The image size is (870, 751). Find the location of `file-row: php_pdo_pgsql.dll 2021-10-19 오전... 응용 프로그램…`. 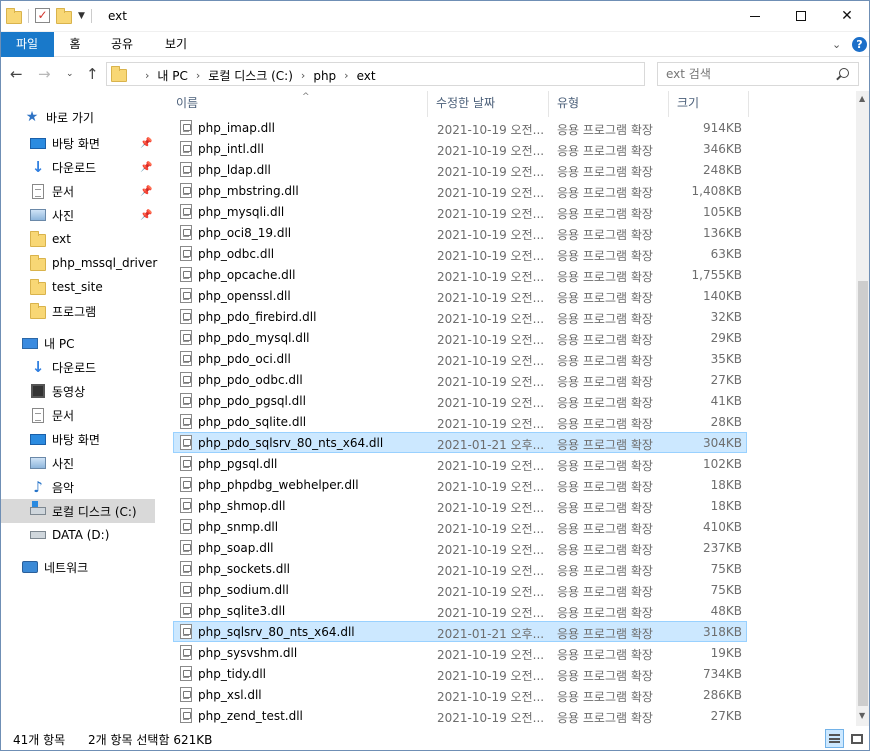

file-row: php_pdo_pgsql.dll 2021-10-19 오전... 응용 프로그램… is located at coordinates (460, 400).